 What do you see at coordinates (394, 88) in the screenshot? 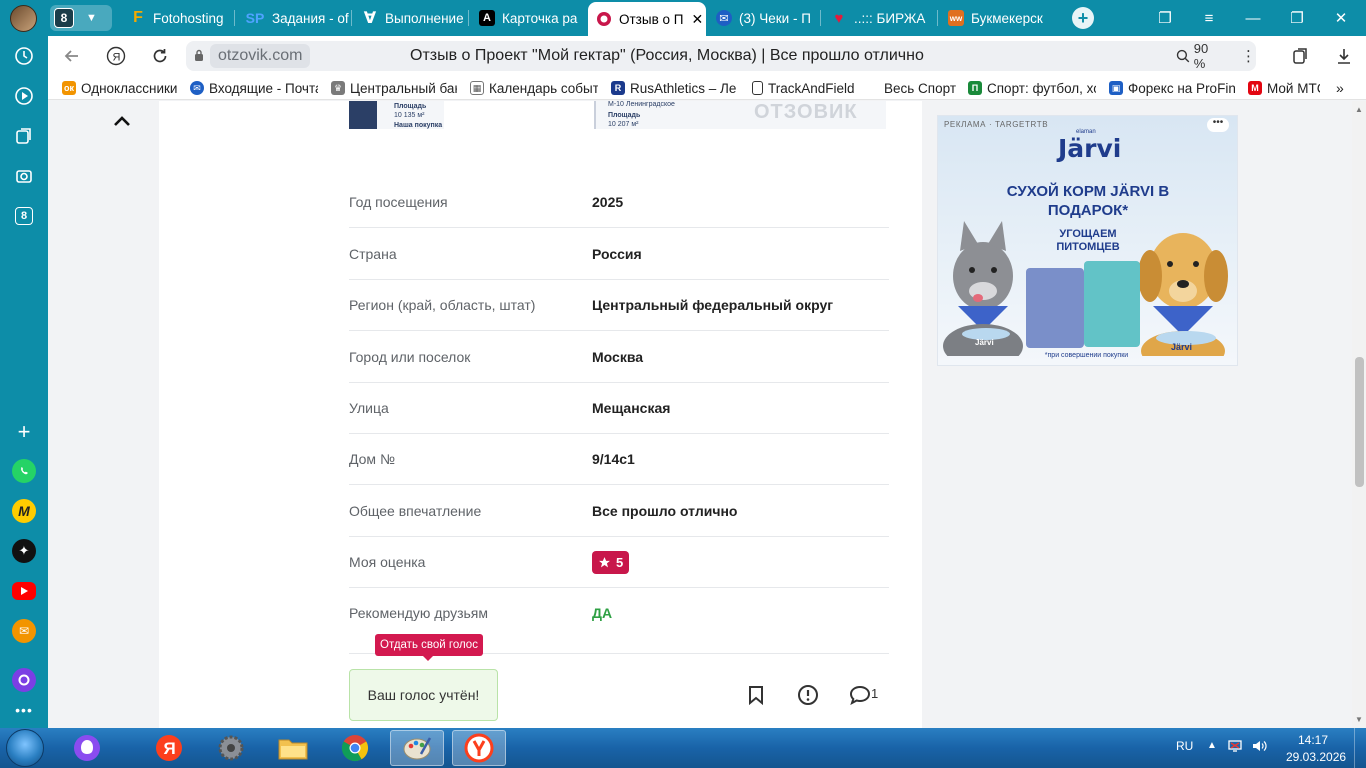
I see `bookmark-centralbank: ♛ Центральный бан` at bounding box center [394, 88].